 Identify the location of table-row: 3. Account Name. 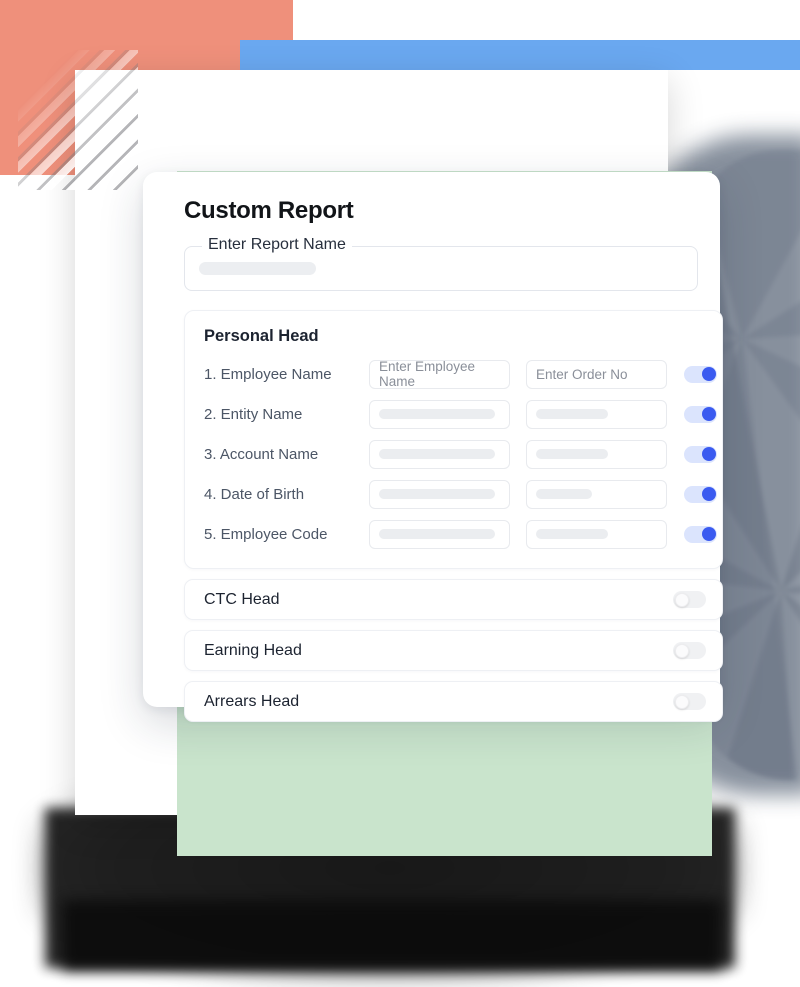
(453, 454).